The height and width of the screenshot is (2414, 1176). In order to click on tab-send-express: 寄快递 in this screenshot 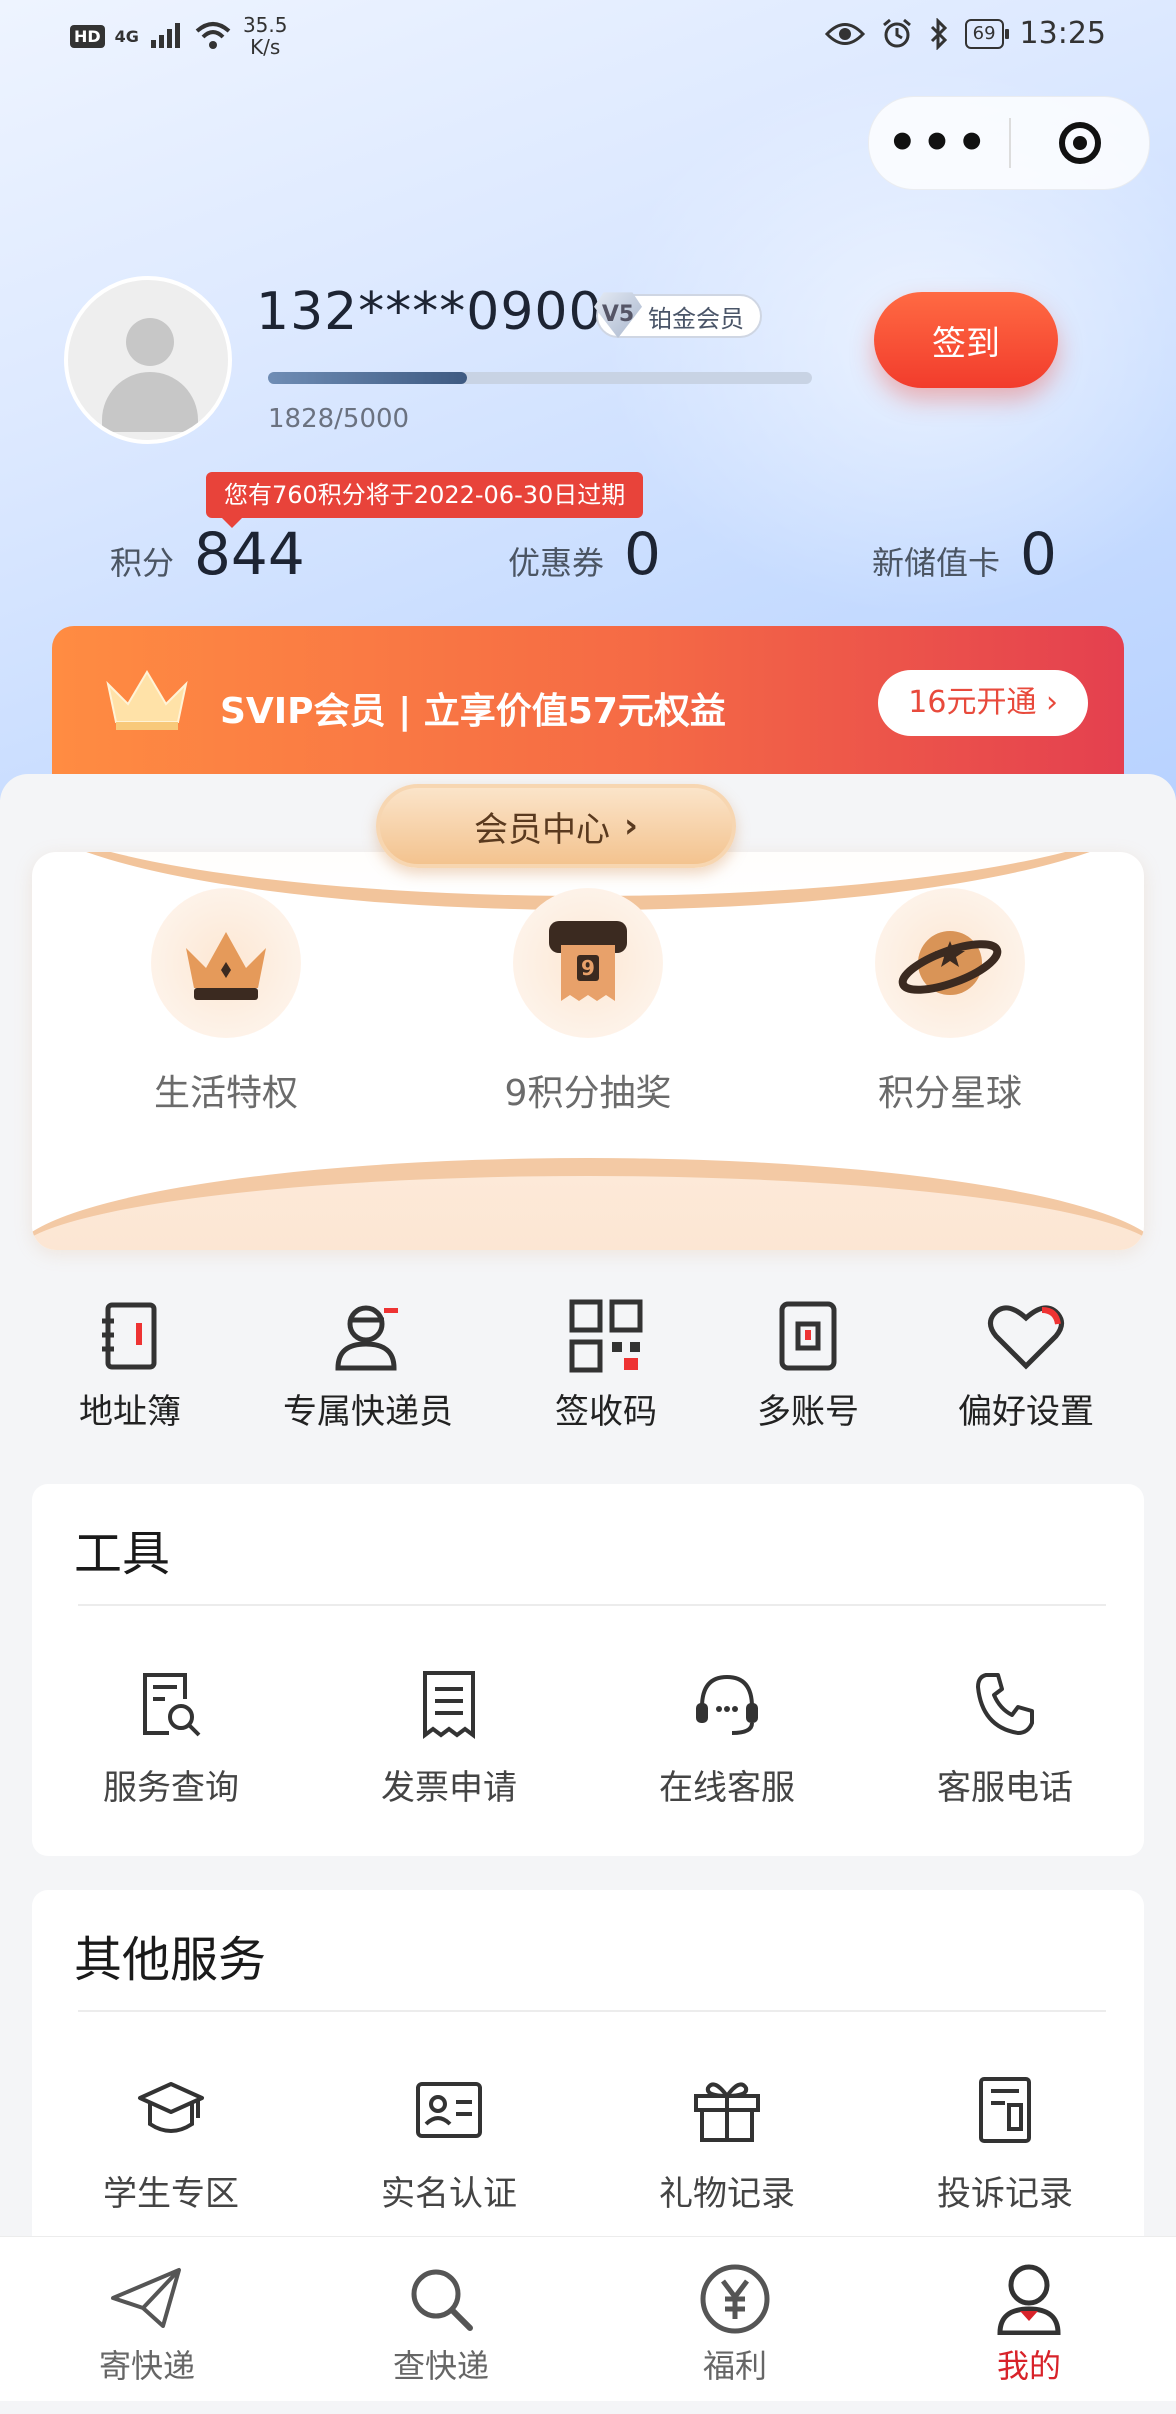, I will do `click(147, 2319)`.